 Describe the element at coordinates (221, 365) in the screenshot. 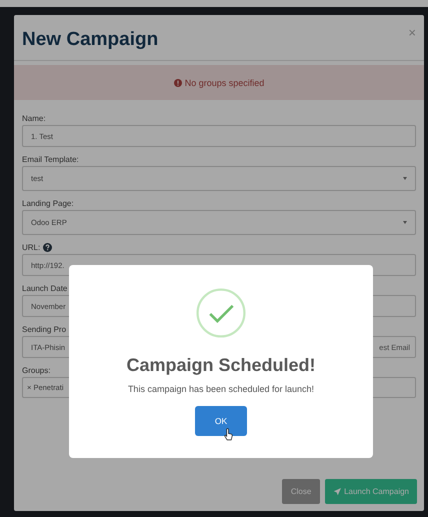

I see `dialog-title: Campaign Scheduled!` at that location.